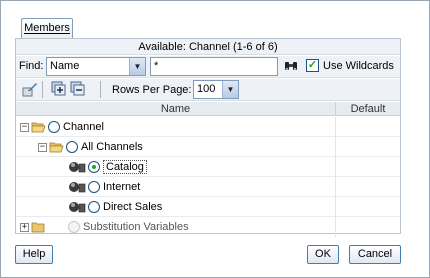 Image resolution: width=430 pixels, height=278 pixels. I want to click on member-label: Direct Sales, so click(132, 207).